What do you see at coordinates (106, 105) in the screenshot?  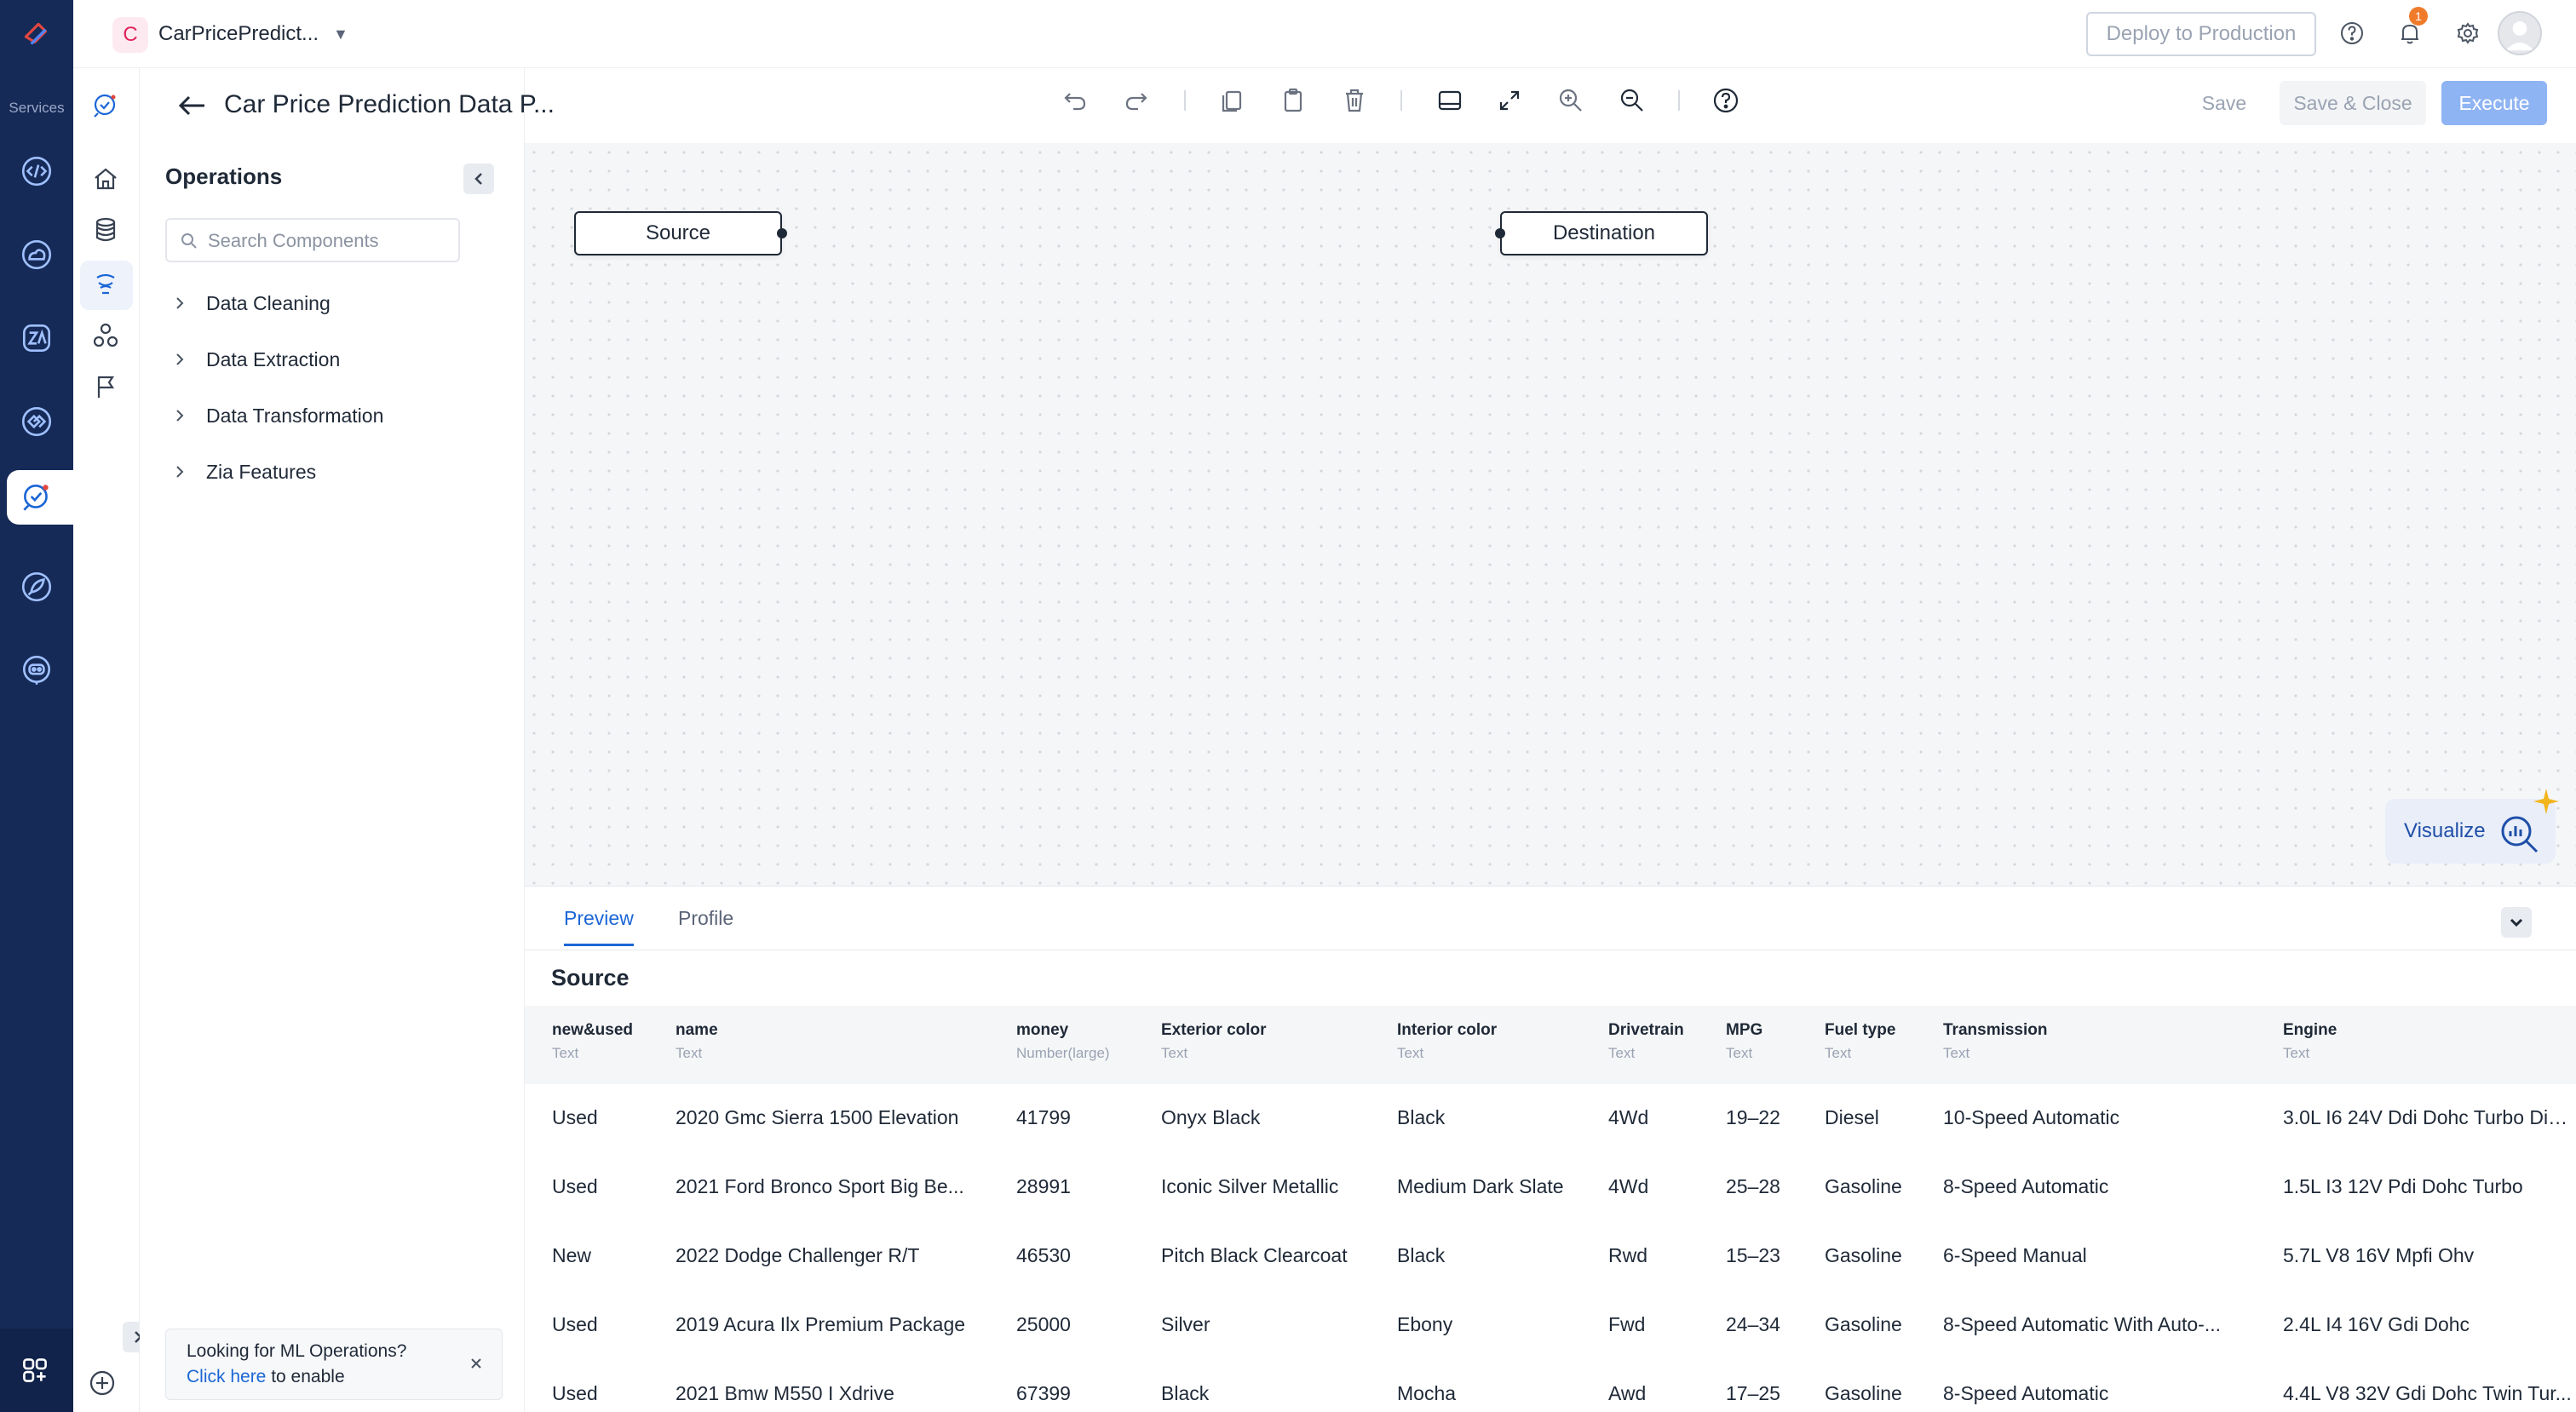 I see `quickml-small-icon` at bounding box center [106, 105].